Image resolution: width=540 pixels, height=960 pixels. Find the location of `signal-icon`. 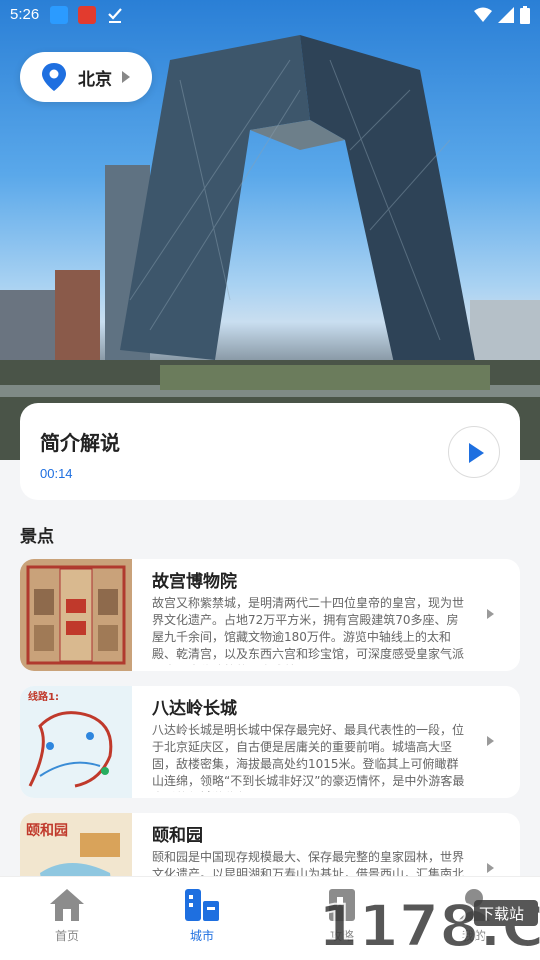

signal-icon is located at coordinates (506, 15).